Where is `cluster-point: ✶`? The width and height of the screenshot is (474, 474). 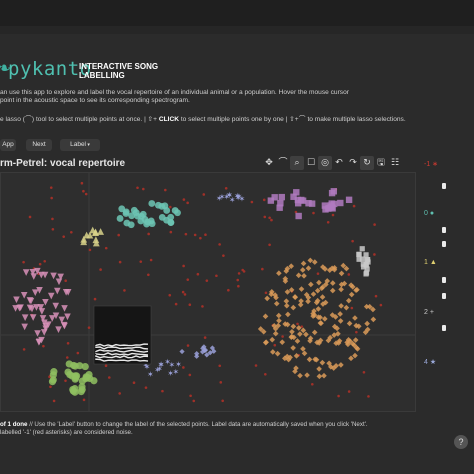 cluster-point: ✶ is located at coordinates (229, 195).